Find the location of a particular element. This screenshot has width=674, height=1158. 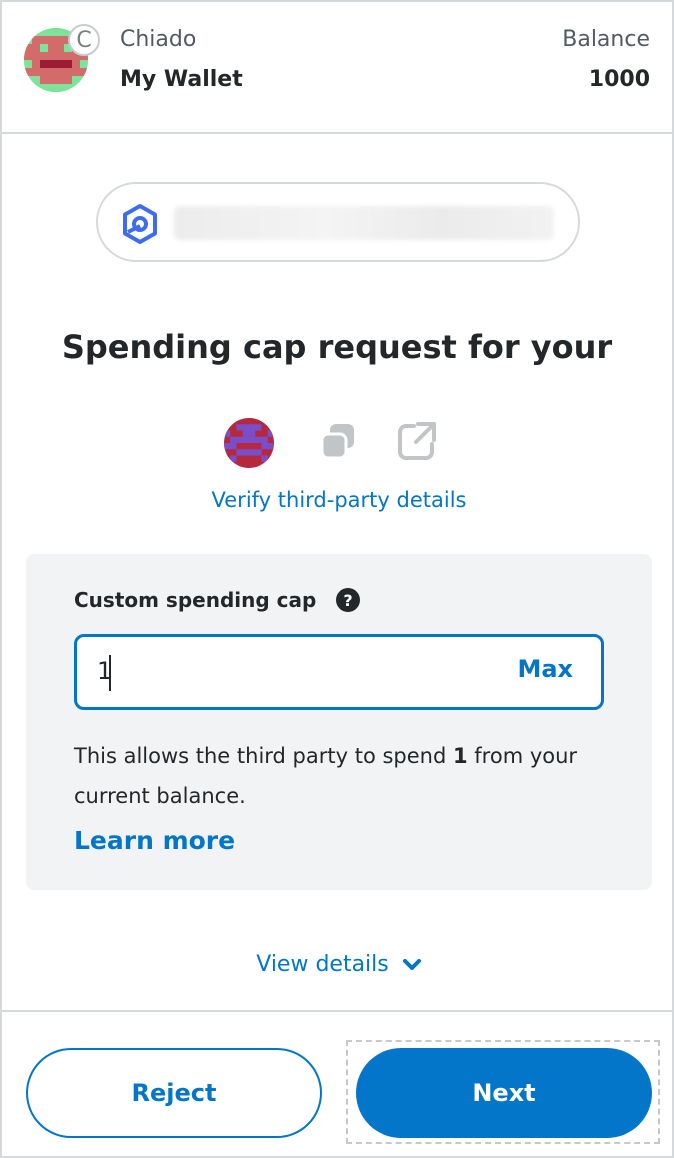

external-link-icon is located at coordinates (417, 441).